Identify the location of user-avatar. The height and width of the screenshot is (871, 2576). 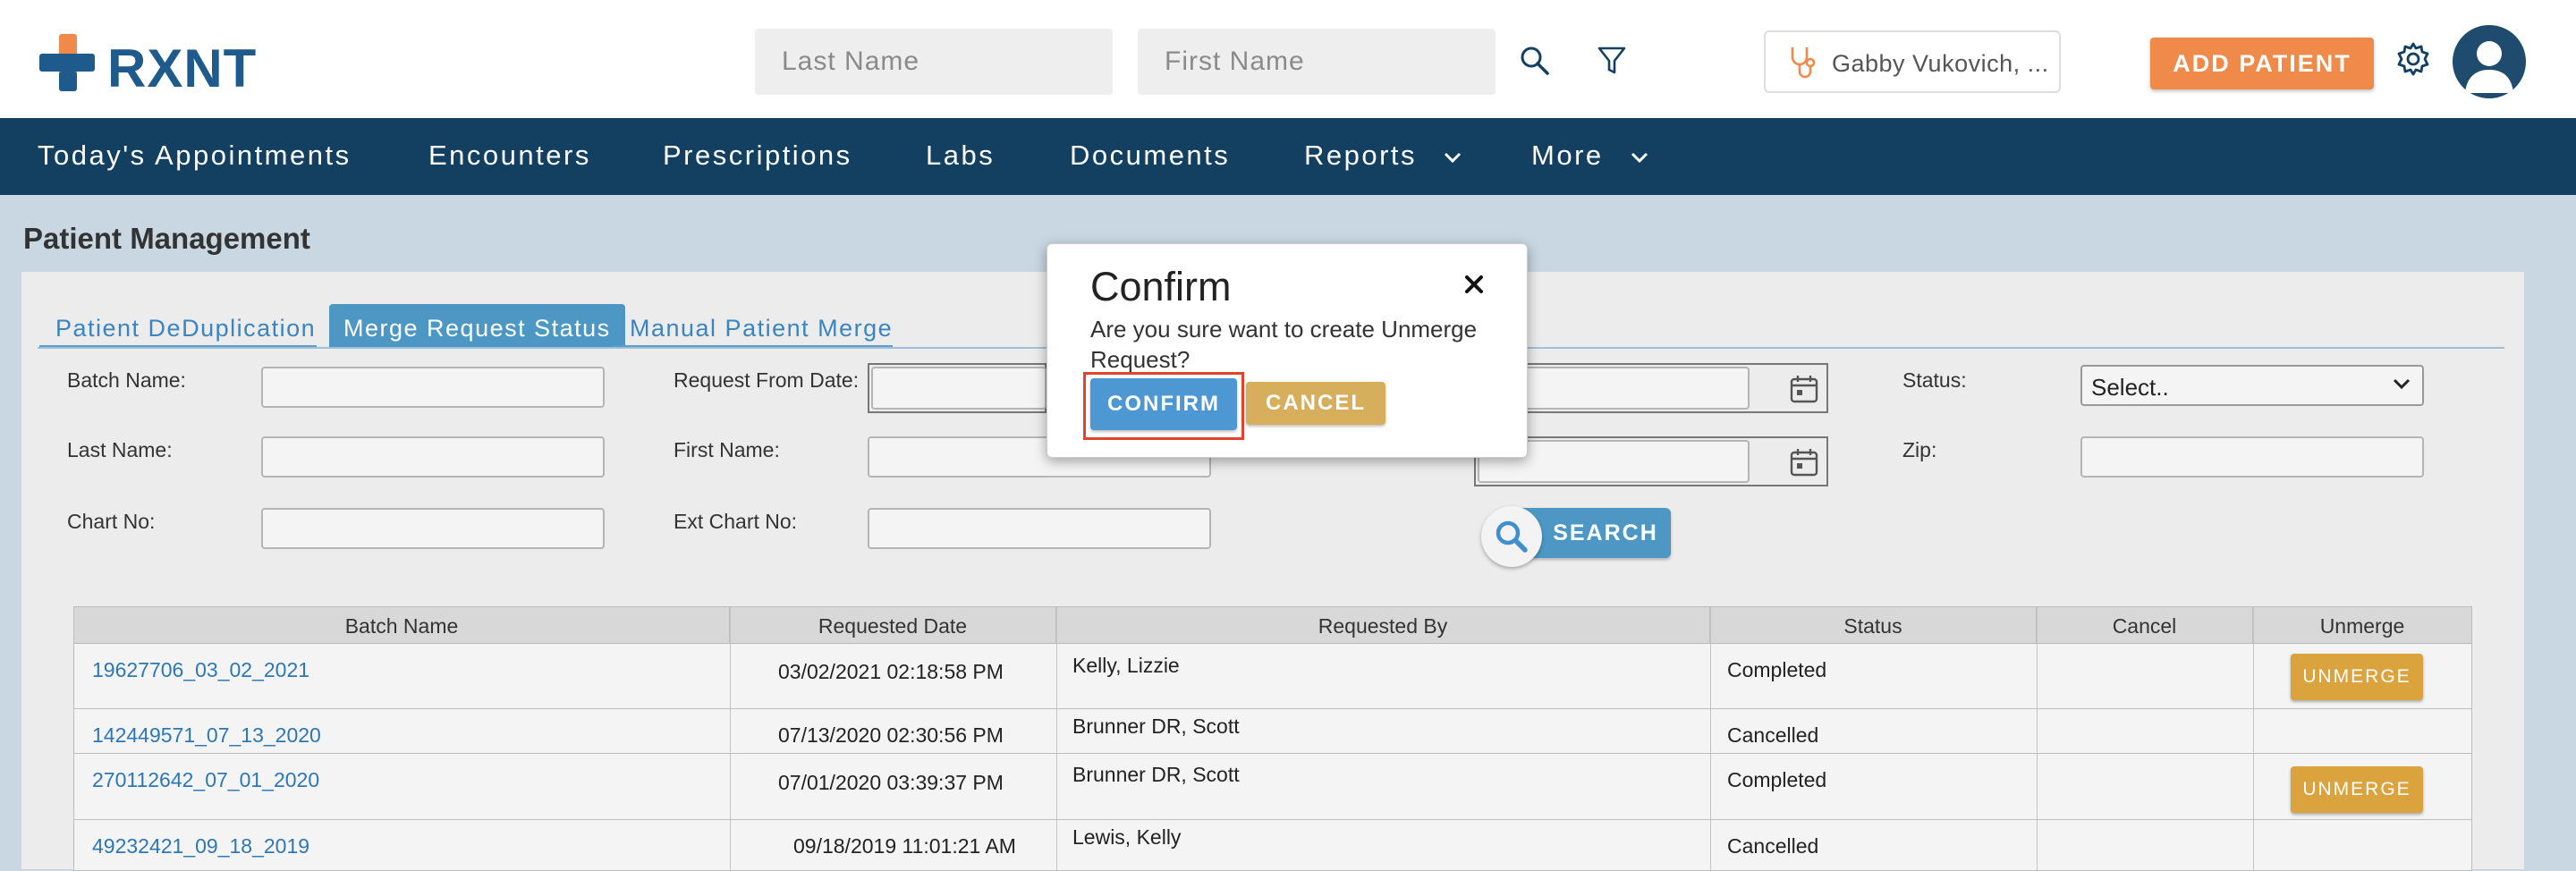
(2489, 61).